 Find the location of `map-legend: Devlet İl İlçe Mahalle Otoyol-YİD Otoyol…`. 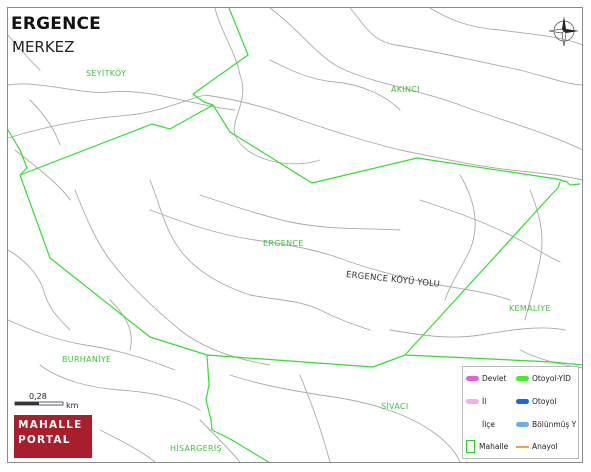

map-legend: Devlet İl İlçe Mahalle Otoyol-YİD Otoyol… is located at coordinates (520, 412).